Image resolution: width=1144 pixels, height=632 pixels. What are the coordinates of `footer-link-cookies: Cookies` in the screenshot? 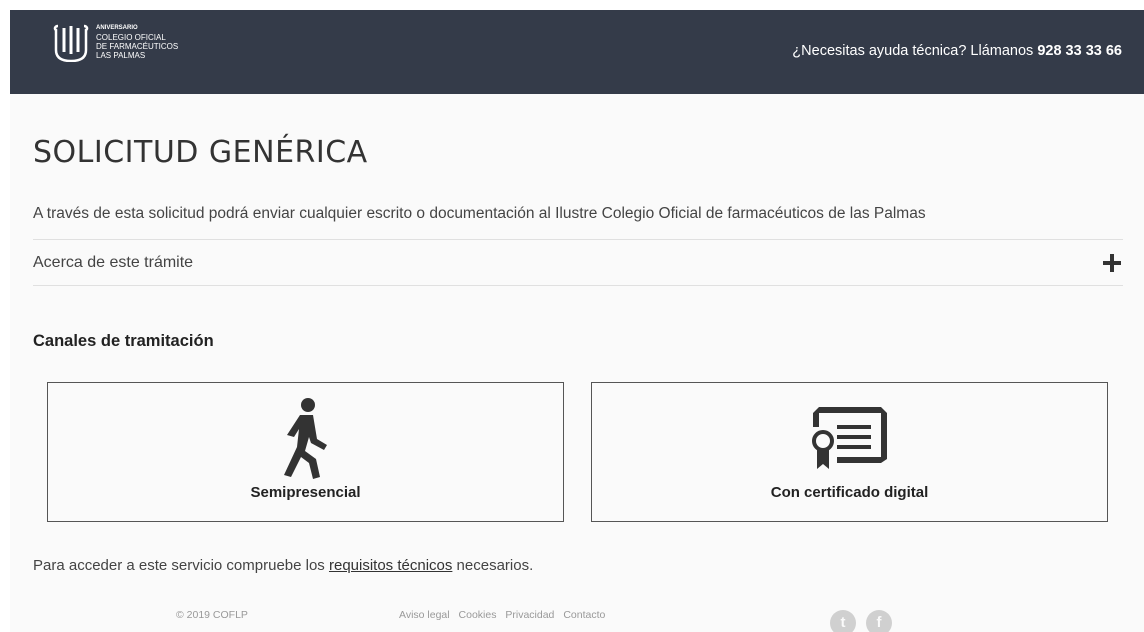 It's located at (478, 615).